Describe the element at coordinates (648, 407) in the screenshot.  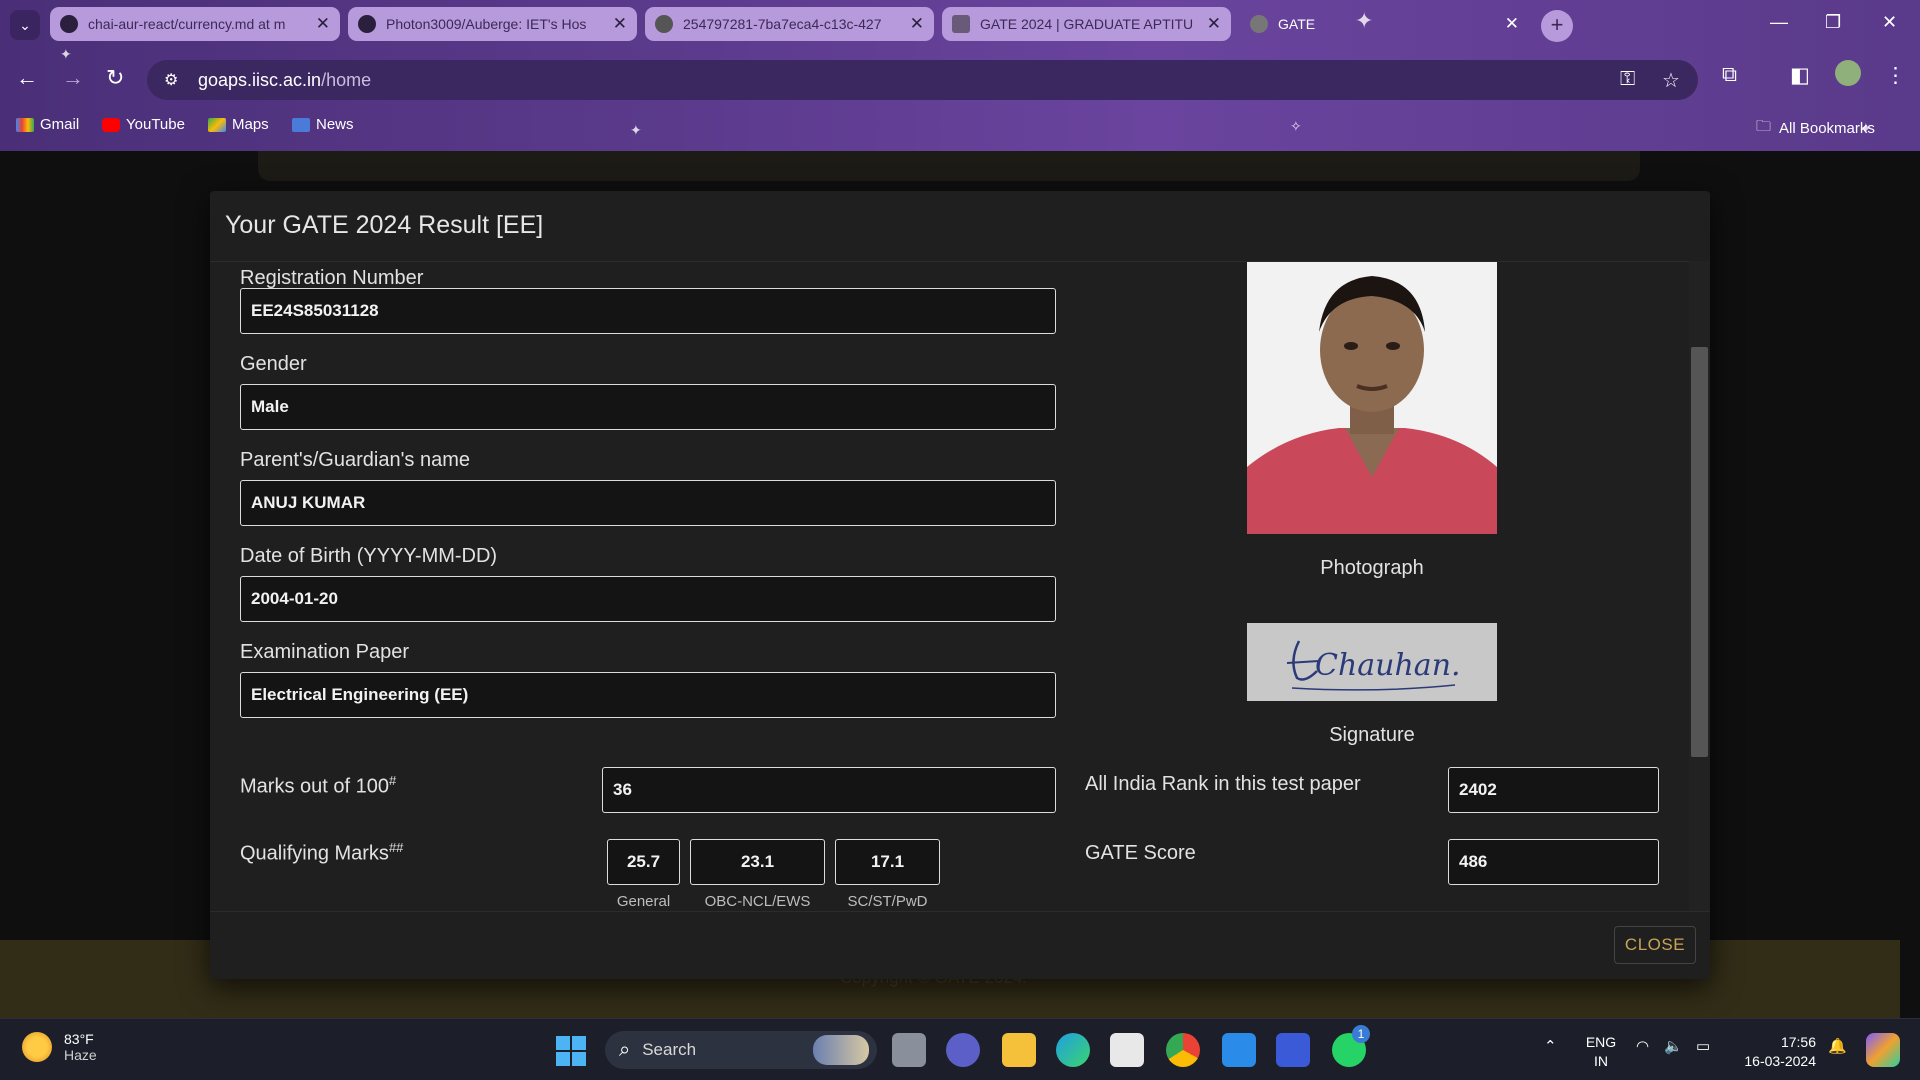
I see `gender-field: Male` at that location.